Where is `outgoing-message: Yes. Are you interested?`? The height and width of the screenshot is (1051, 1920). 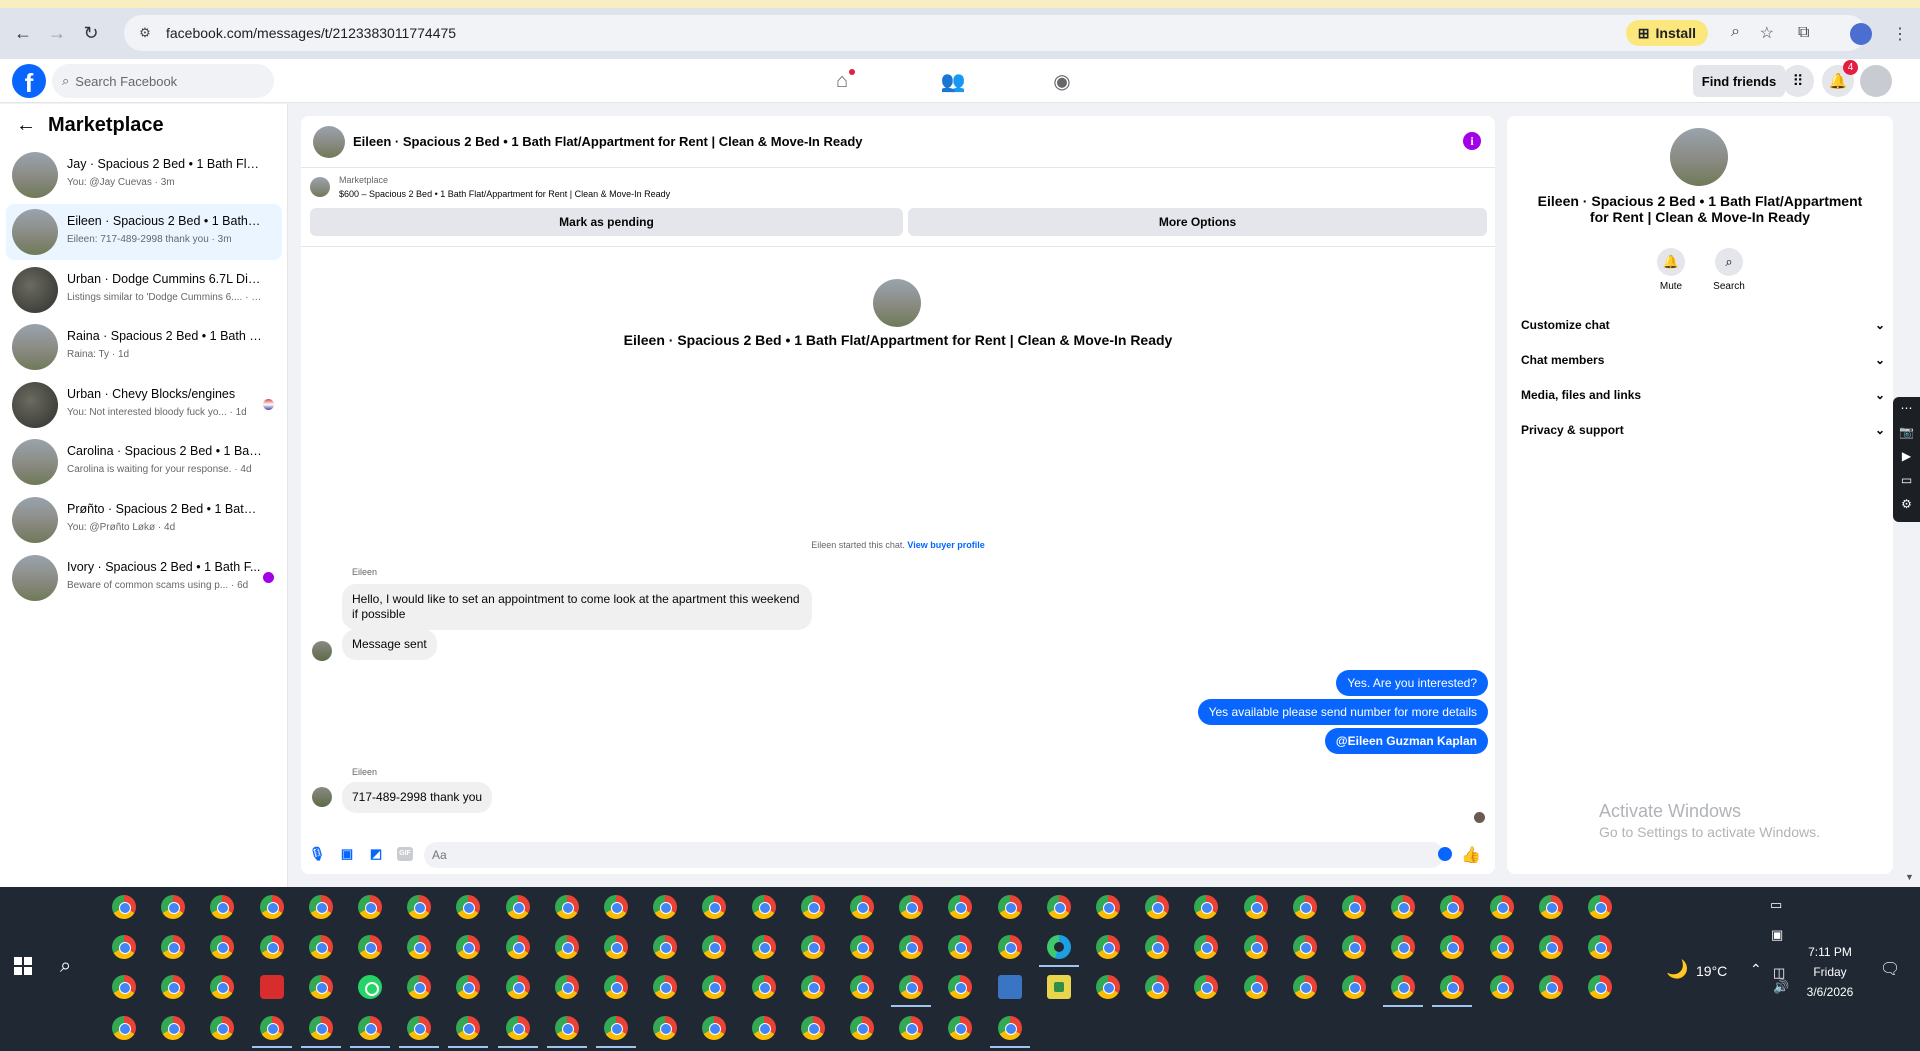
outgoing-message: Yes. Are you interested? is located at coordinates (1412, 683).